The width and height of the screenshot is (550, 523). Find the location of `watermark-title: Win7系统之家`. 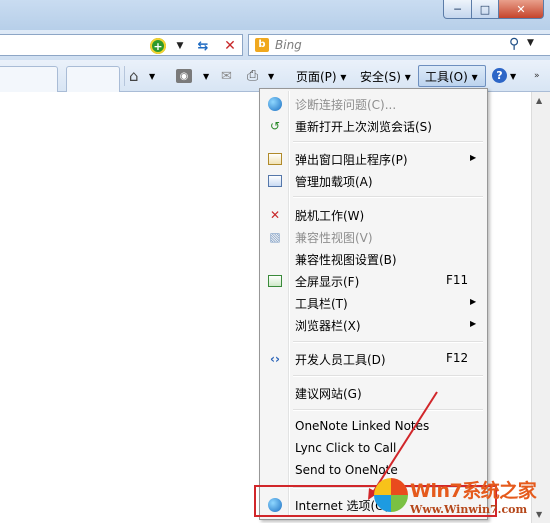

watermark-title: Win7系统之家 is located at coordinates (473, 491).